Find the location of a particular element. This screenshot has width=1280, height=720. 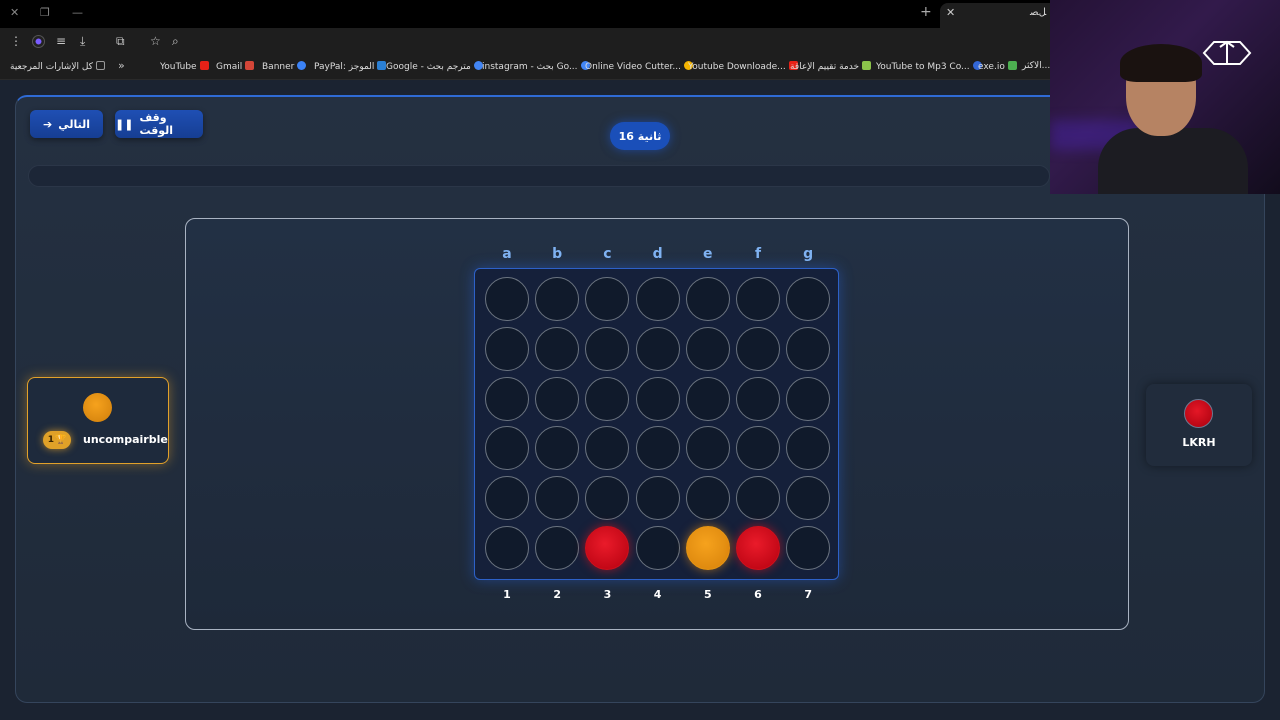

minimize-window-icon: — is located at coordinates (77, 12).